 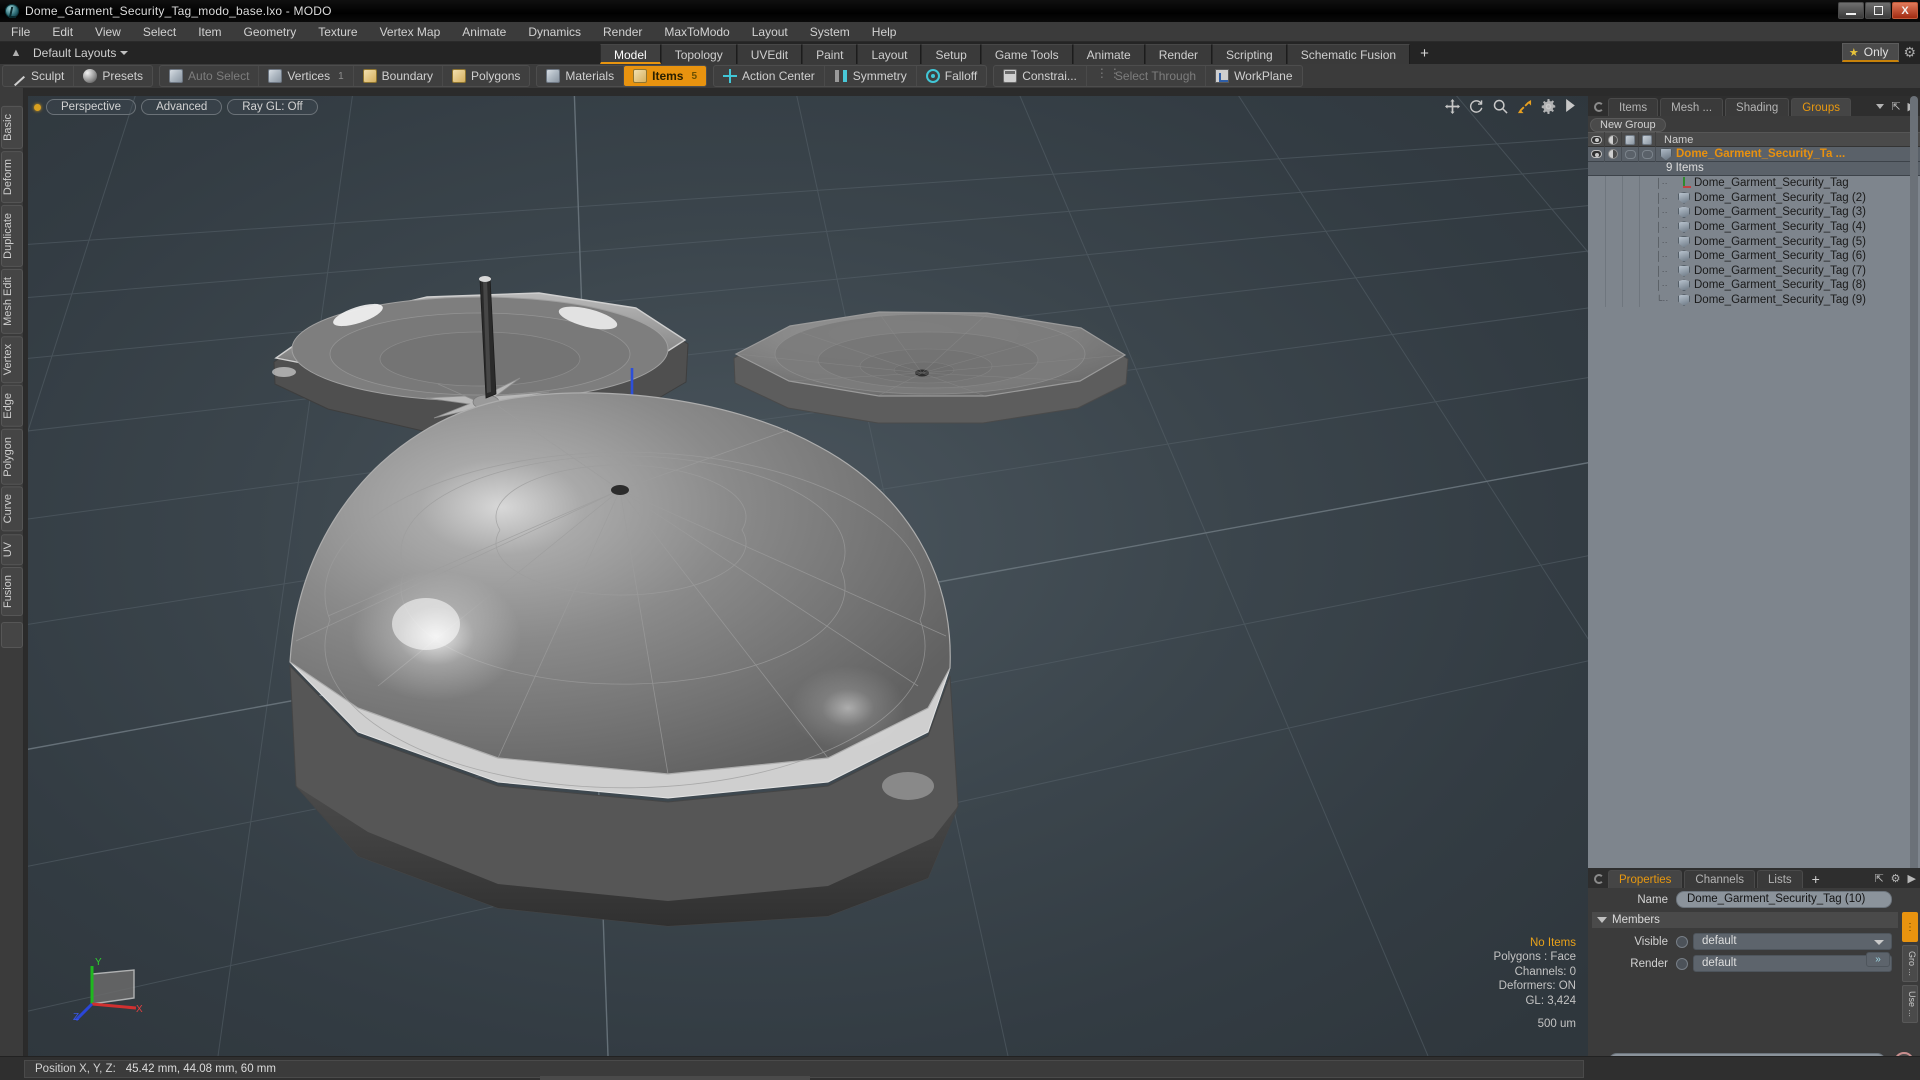 What do you see at coordinates (1633, 107) in the screenshot?
I see `right-tab-items: Items` at bounding box center [1633, 107].